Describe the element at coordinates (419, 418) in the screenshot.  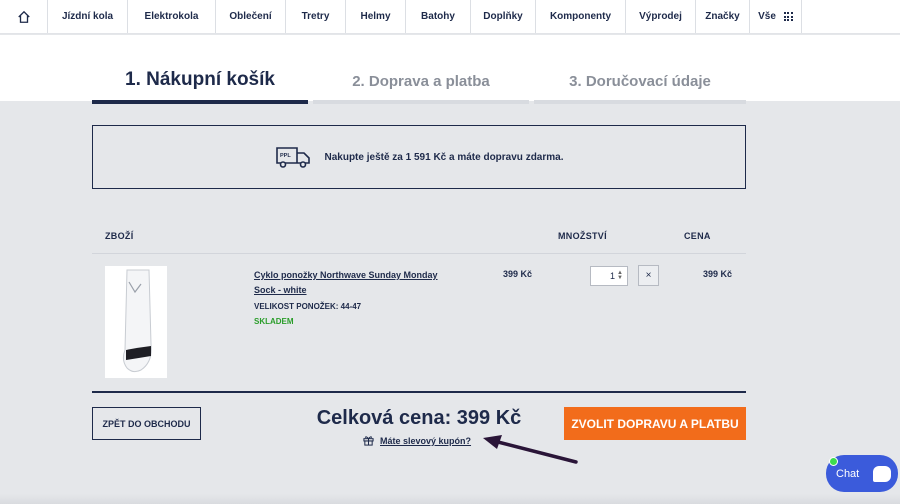
I see `total-price: Celková cena: 399 Kč` at that location.